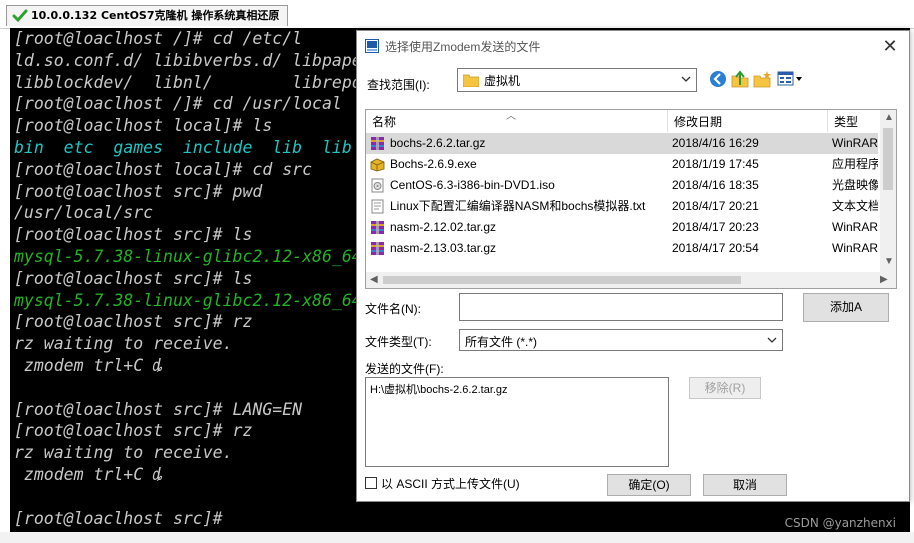 Image resolution: width=914 pixels, height=543 pixels. Describe the element at coordinates (622, 164) in the screenshot. I see `file-row: Bochs-2.6.9.exe 2018/1/19 17:45 应用程序` at that location.